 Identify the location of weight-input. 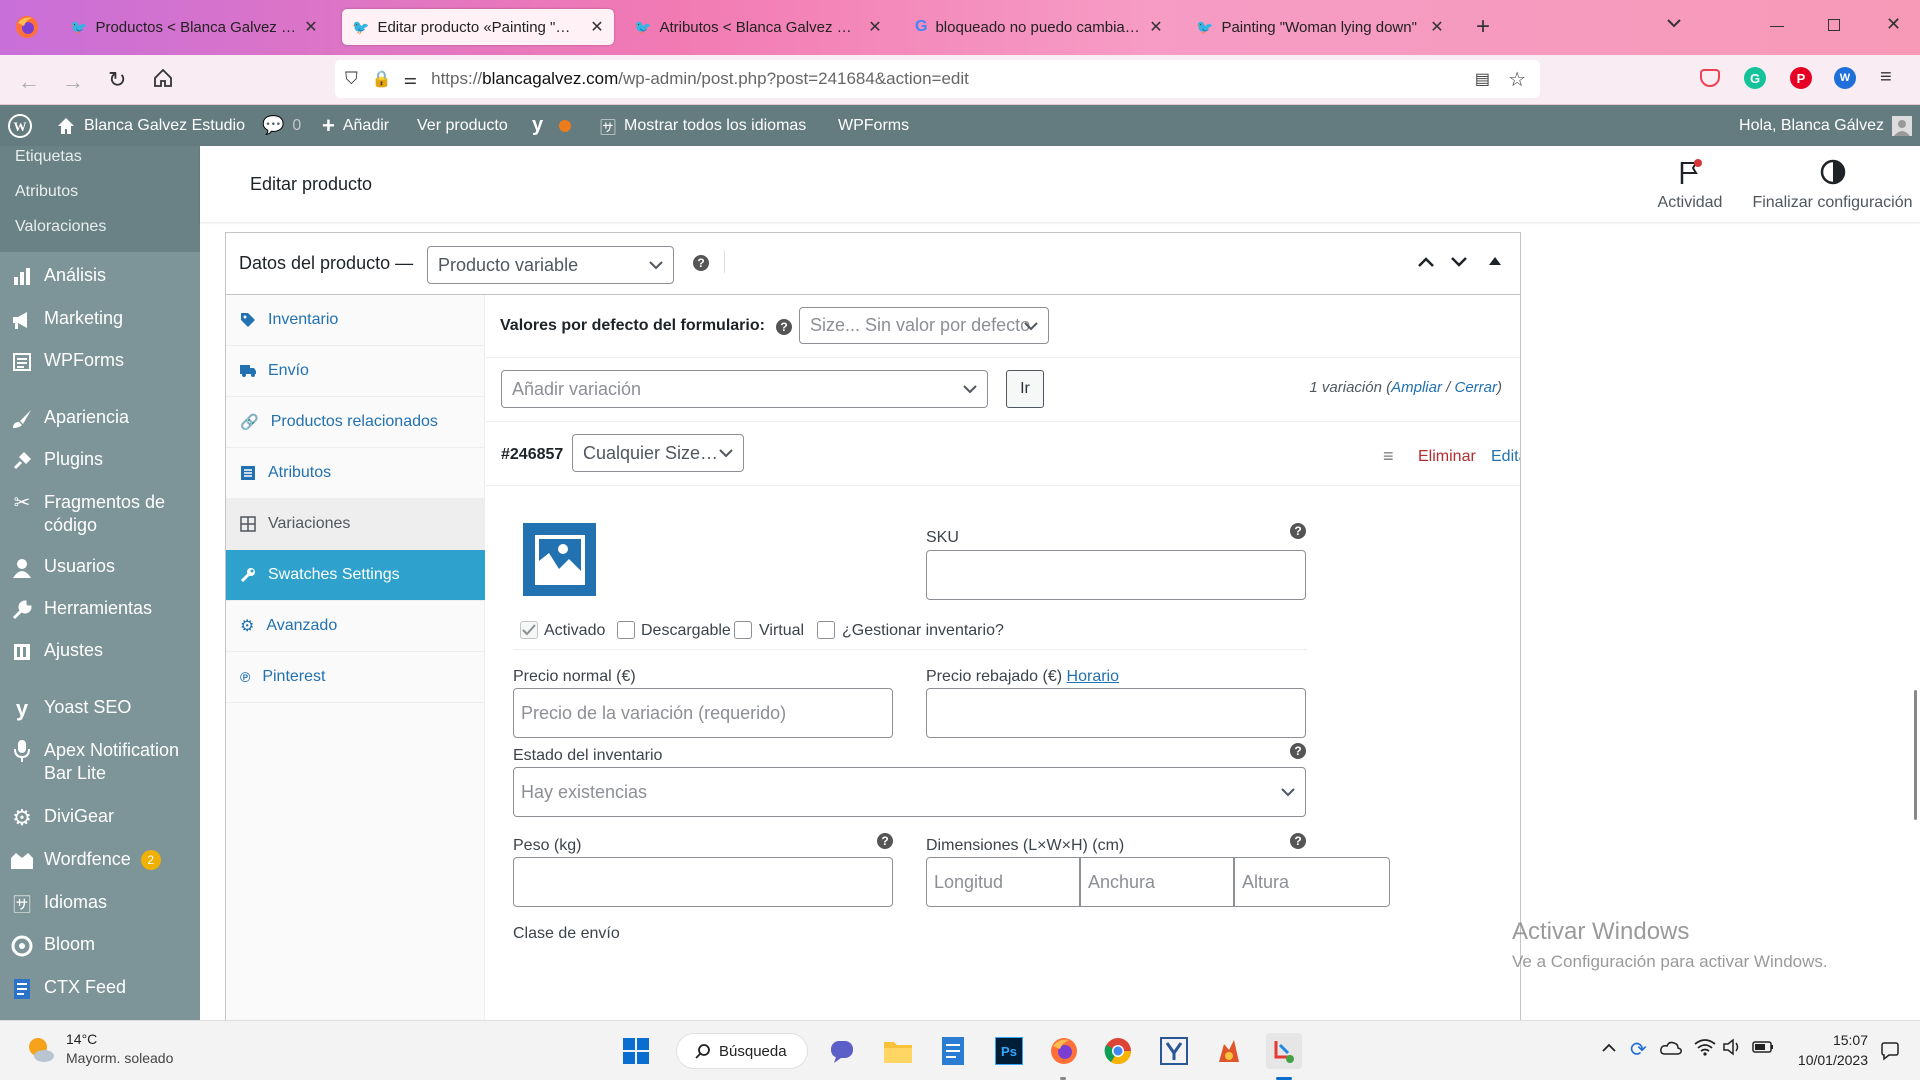
(703, 882).